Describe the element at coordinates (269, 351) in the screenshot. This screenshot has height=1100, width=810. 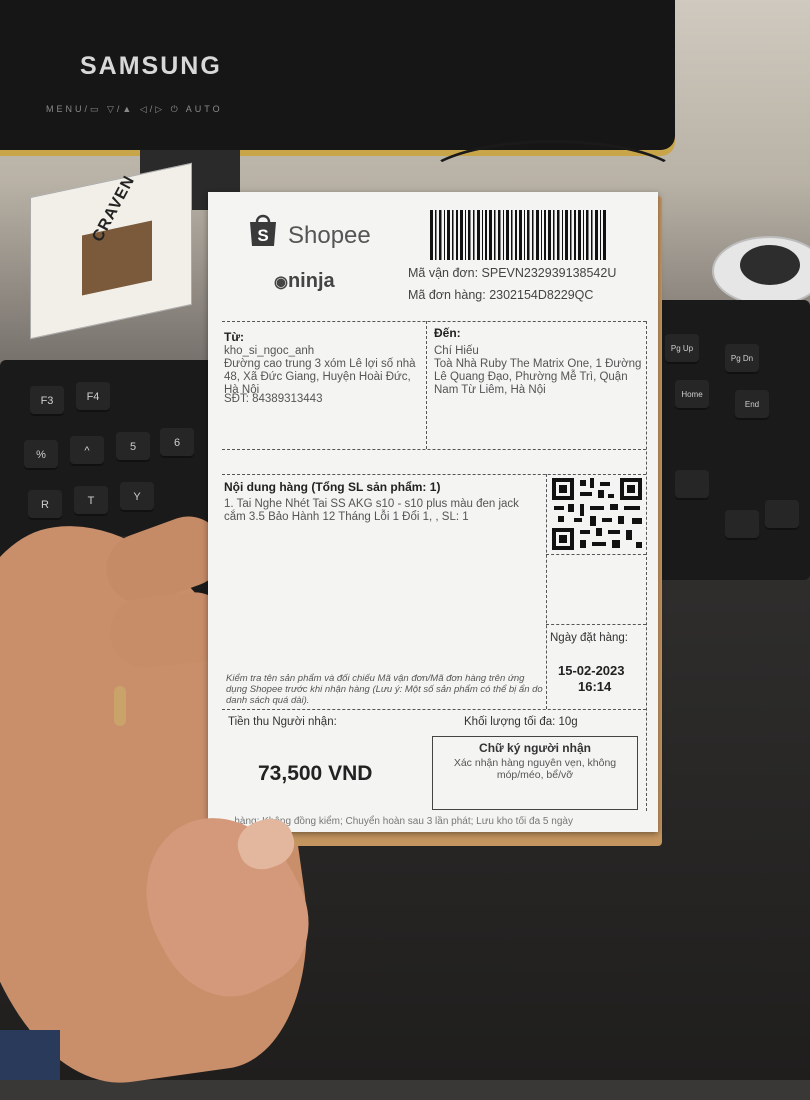
I see `sender-name: kho_si_ngoc_anh` at that location.